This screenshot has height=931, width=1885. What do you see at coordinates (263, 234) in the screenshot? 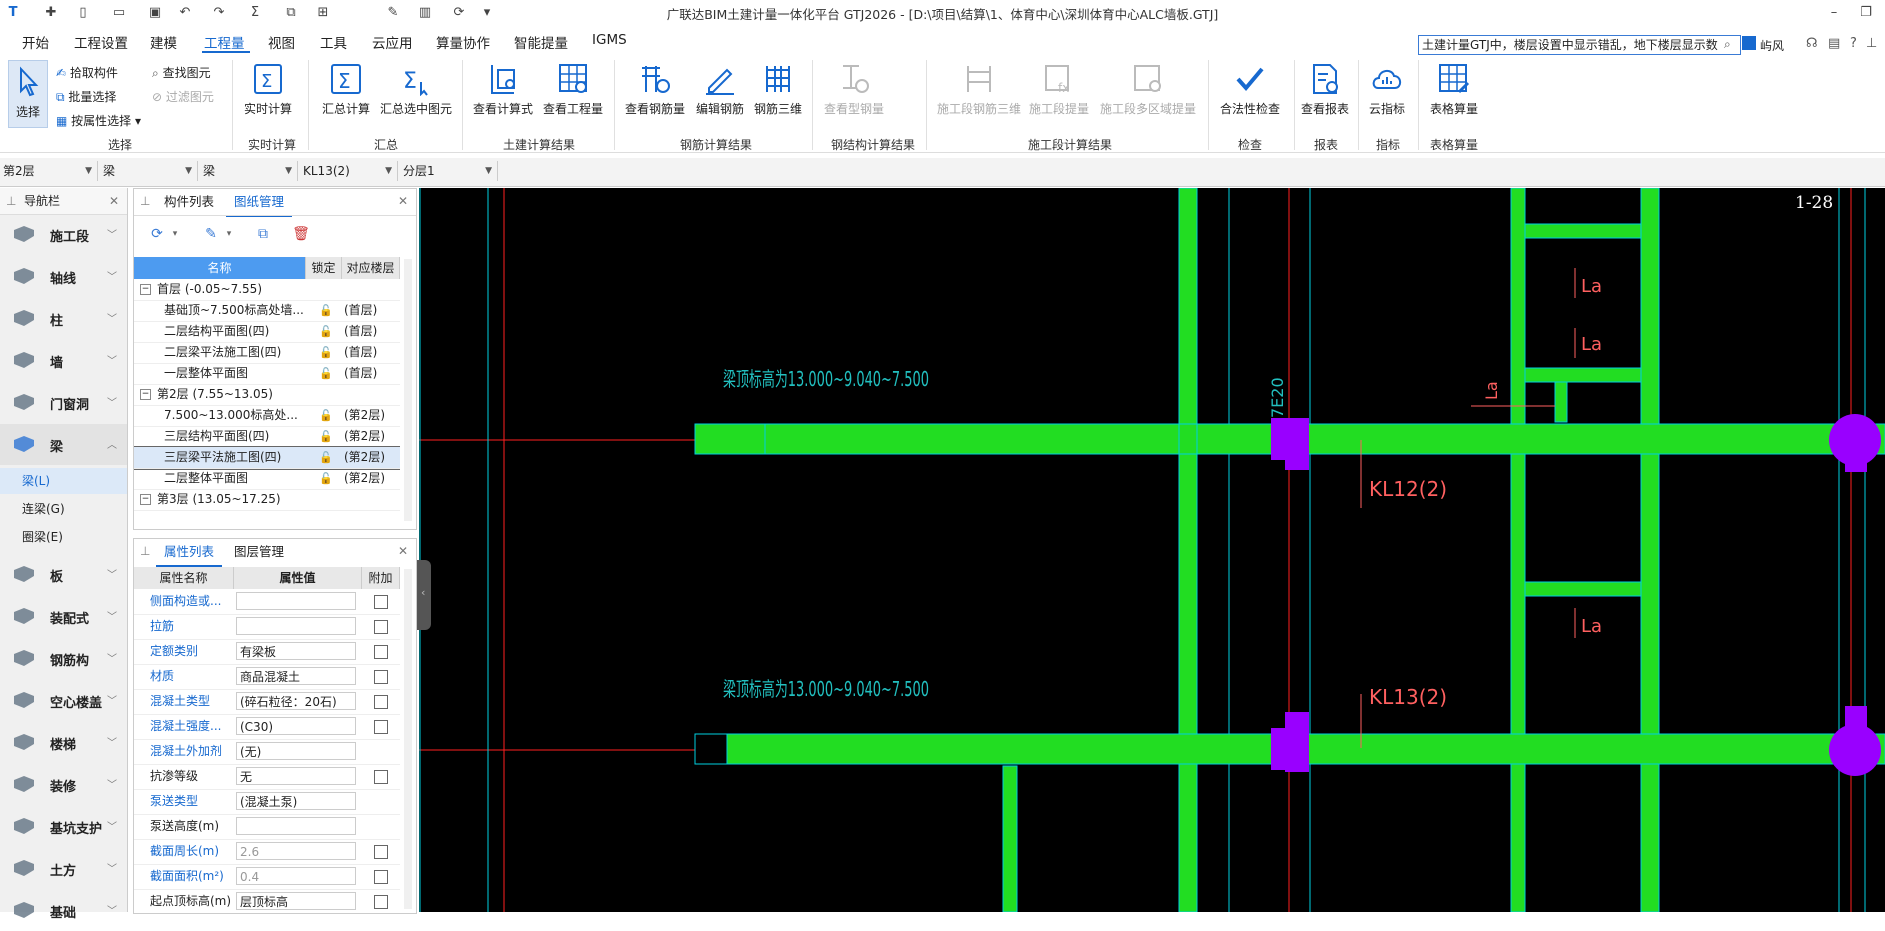
I see `copy-drawing-icon: ⧉` at bounding box center [263, 234].